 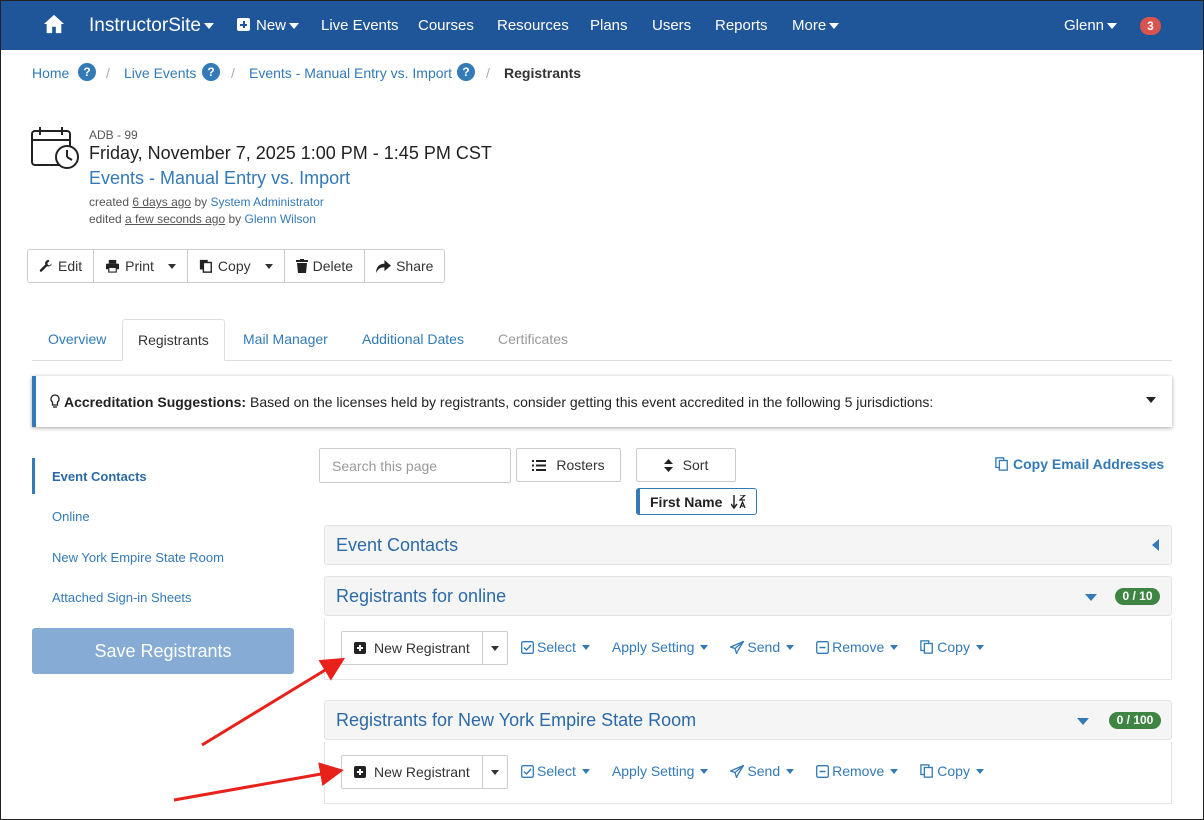 What do you see at coordinates (739, 501) in the screenshot?
I see `sort-alpha-desc-icon` at bounding box center [739, 501].